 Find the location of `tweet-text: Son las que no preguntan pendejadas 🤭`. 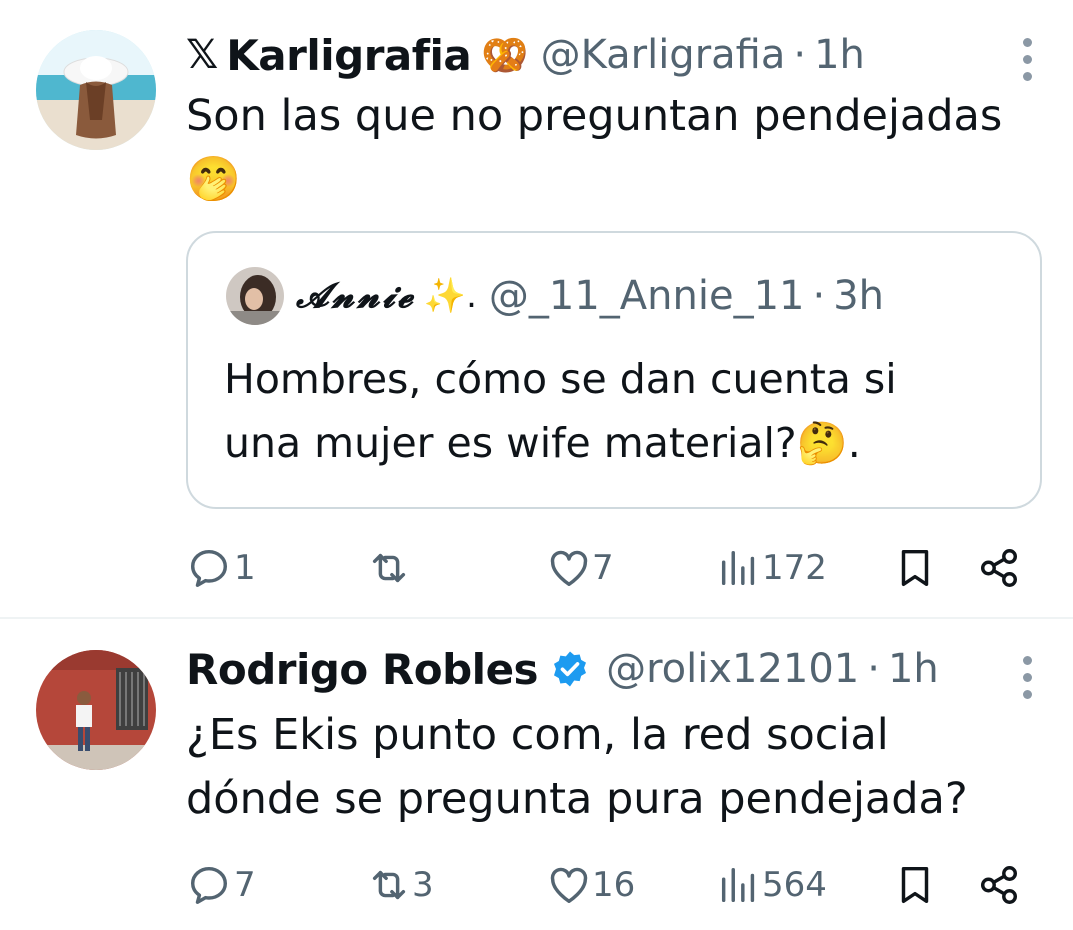

tweet-text: Son las que no preguntan pendejadas 🤭 is located at coordinates (594, 148).